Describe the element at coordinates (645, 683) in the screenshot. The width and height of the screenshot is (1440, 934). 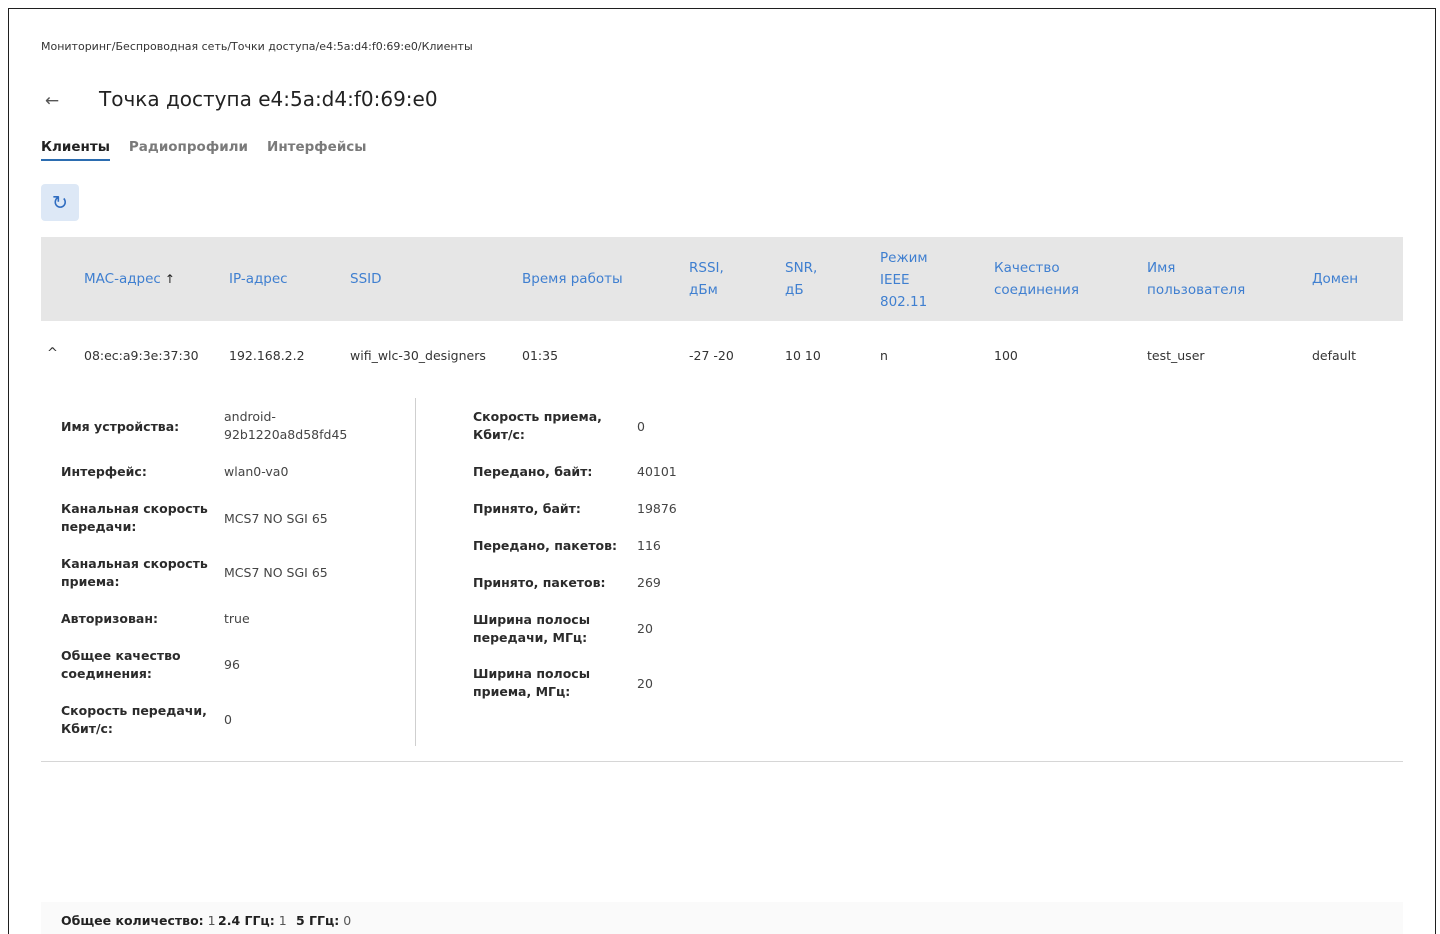
I see `detail-value-rx-bandwidth: 20` at that location.